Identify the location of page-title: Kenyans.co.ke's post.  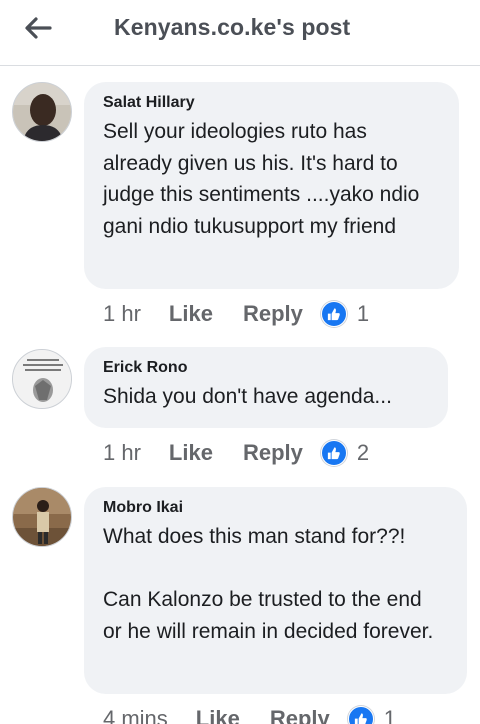
(232, 27).